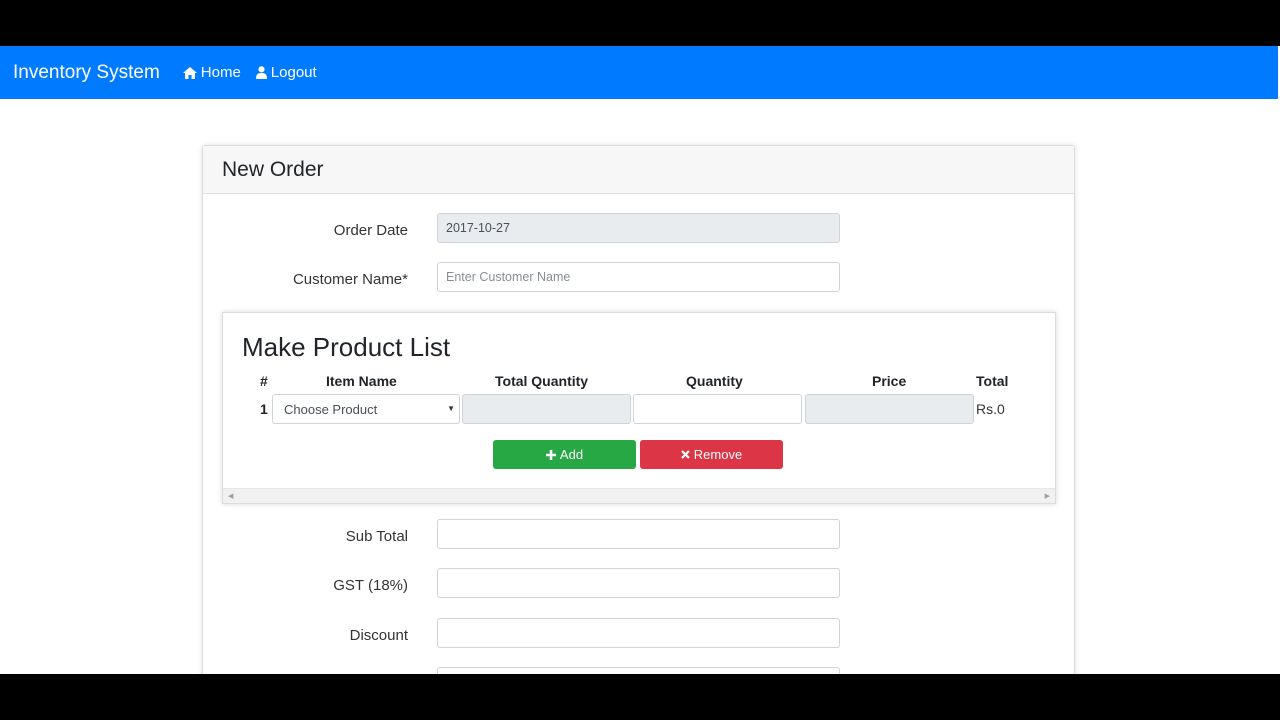 This screenshot has height=720, width=1280. Describe the element at coordinates (717, 409) in the screenshot. I see `quantity-input` at that location.